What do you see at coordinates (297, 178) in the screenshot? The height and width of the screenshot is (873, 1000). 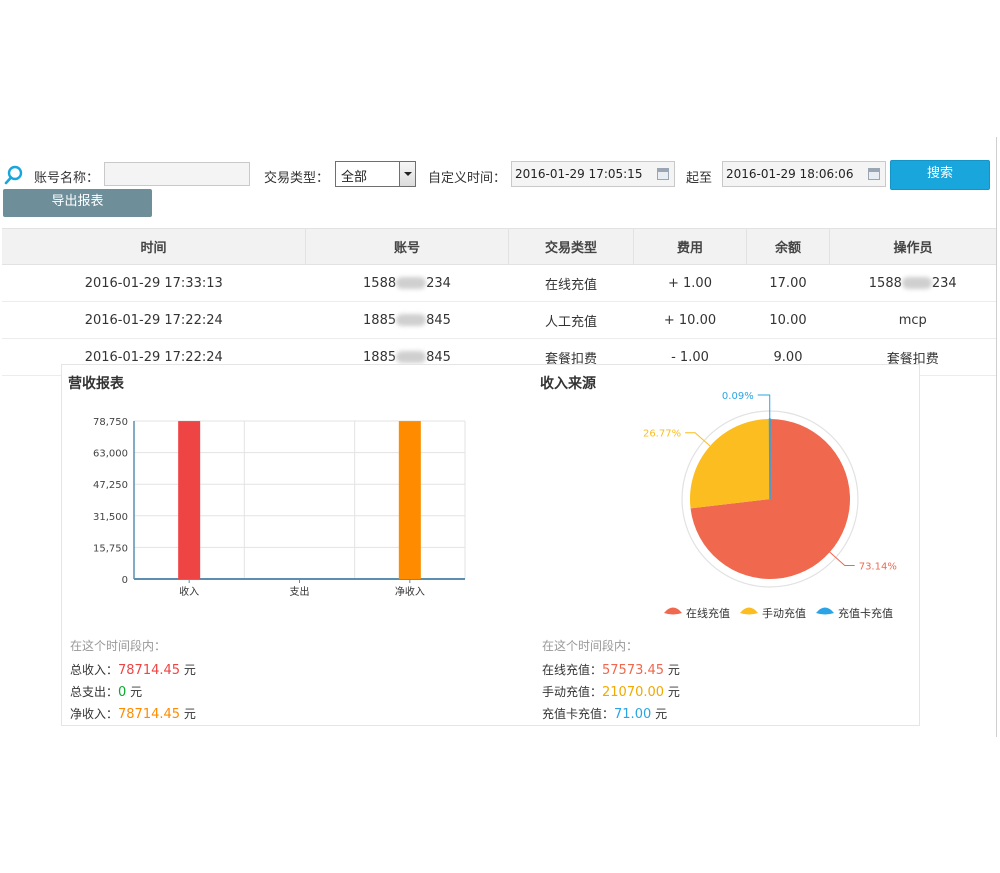 I see `transaction-type-label: 交易类型：` at bounding box center [297, 178].